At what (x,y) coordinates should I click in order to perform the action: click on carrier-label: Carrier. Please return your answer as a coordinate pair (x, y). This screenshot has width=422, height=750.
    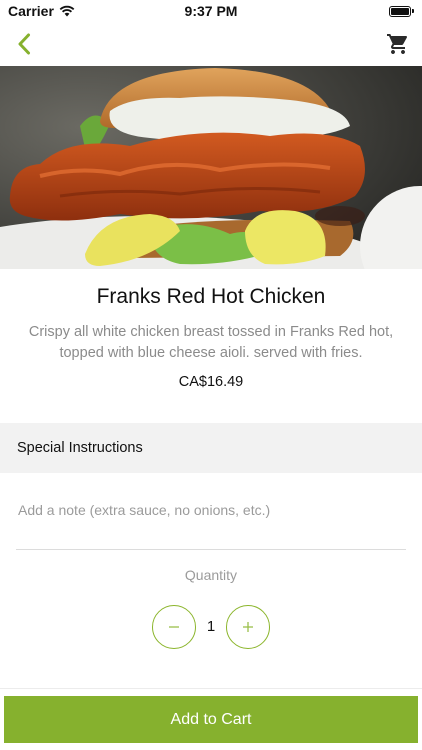
    Looking at the image, I should click on (31, 11).